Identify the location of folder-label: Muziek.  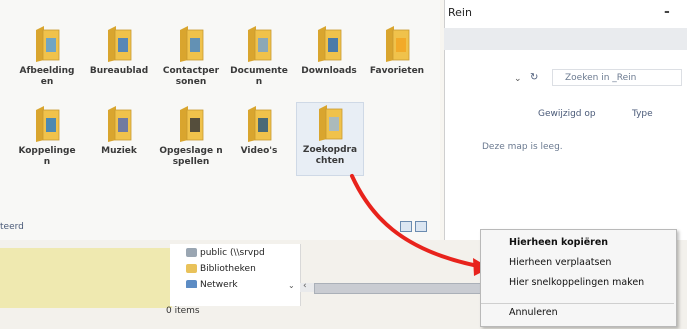
(119, 151).